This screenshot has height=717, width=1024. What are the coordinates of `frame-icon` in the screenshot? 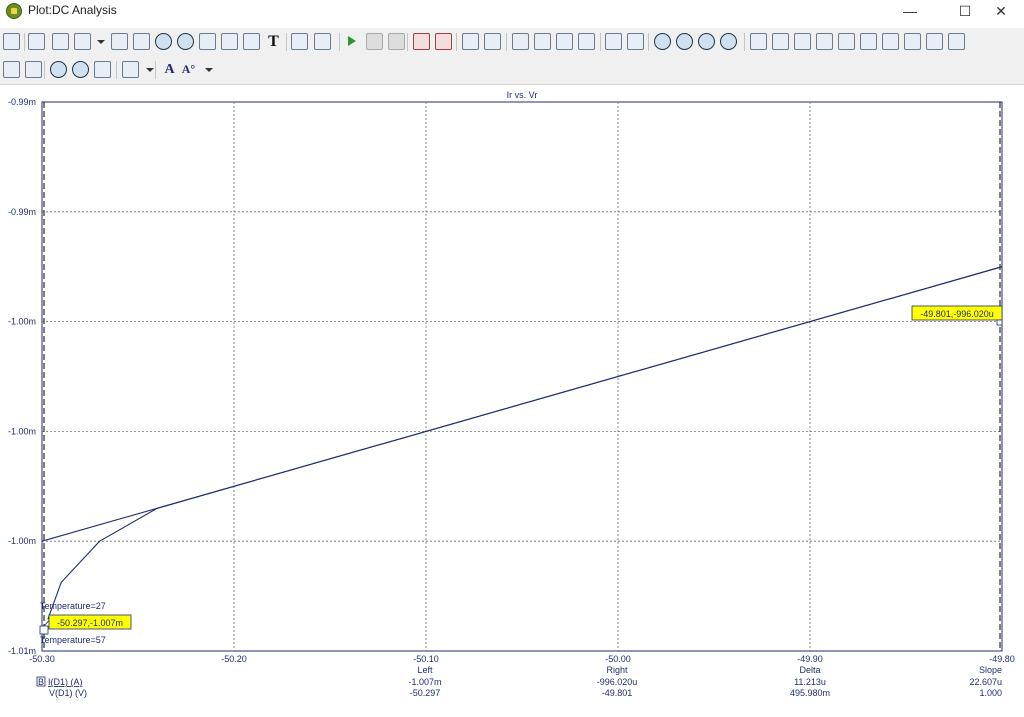 It's located at (470, 41).